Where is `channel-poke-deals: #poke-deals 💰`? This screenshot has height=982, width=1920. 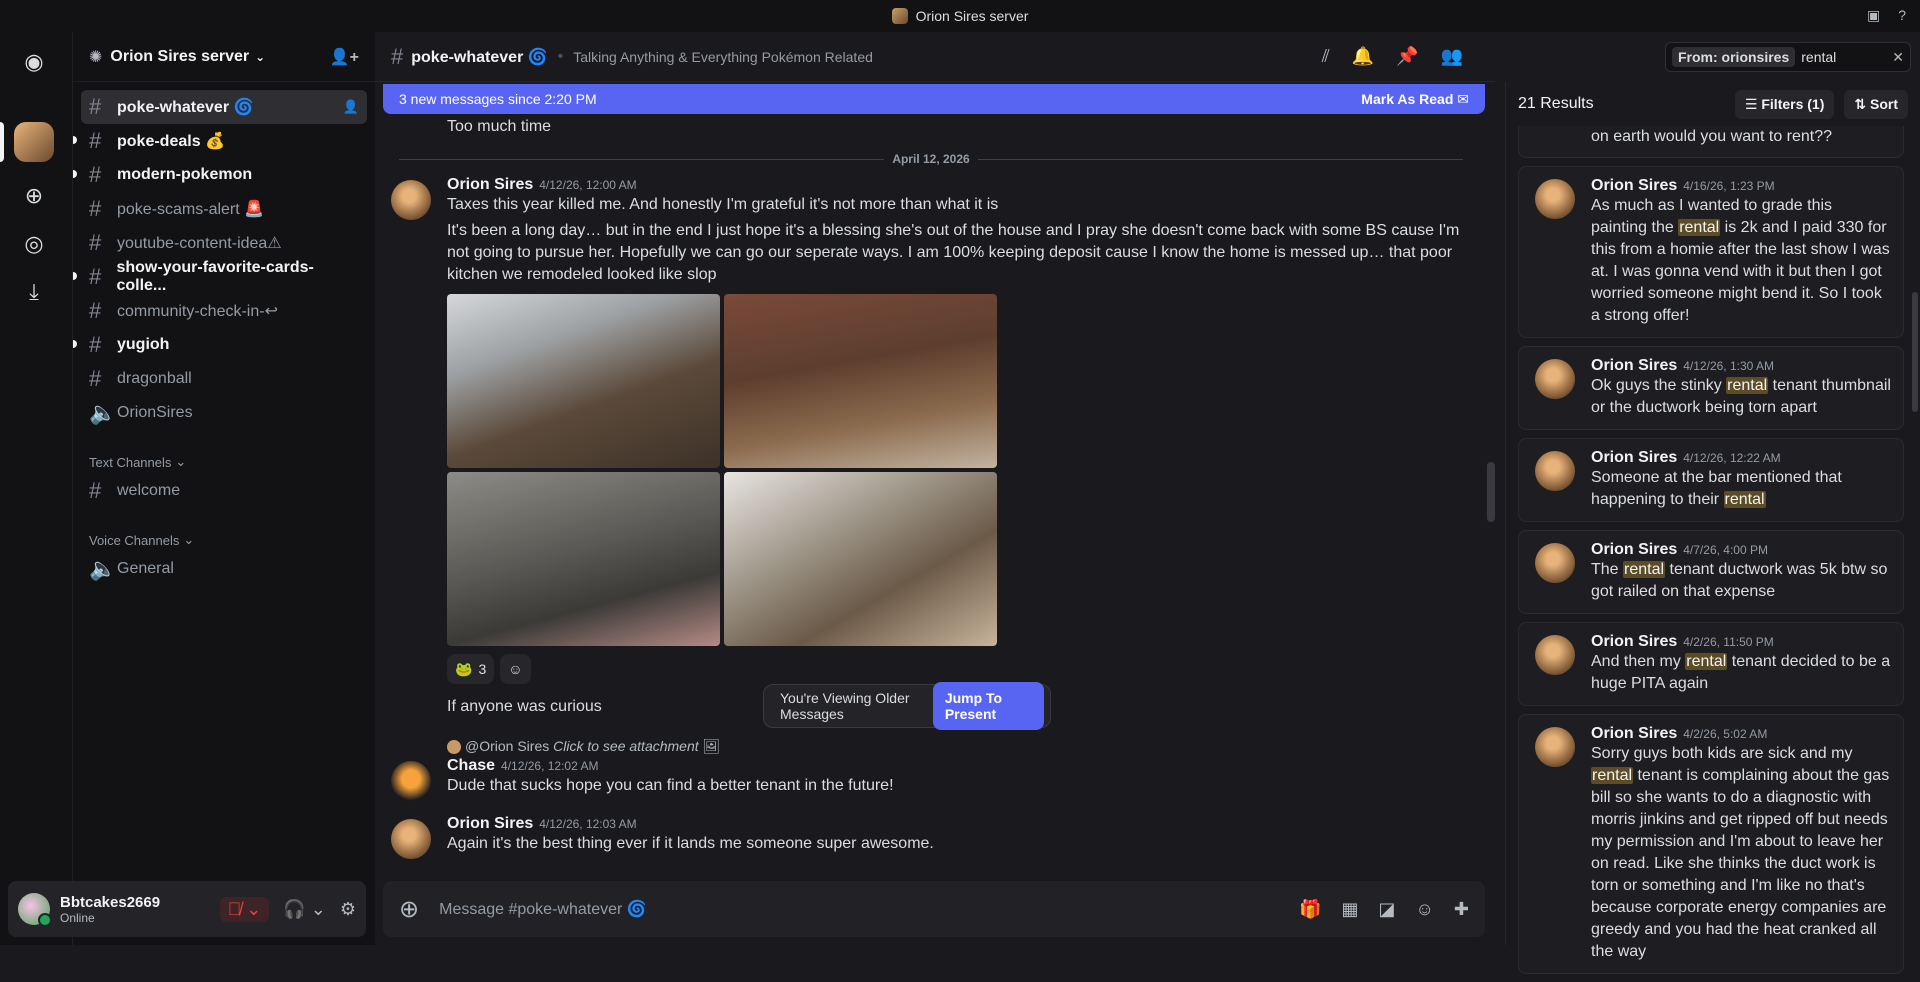 channel-poke-deals: #poke-deals 💰 is located at coordinates (224, 141).